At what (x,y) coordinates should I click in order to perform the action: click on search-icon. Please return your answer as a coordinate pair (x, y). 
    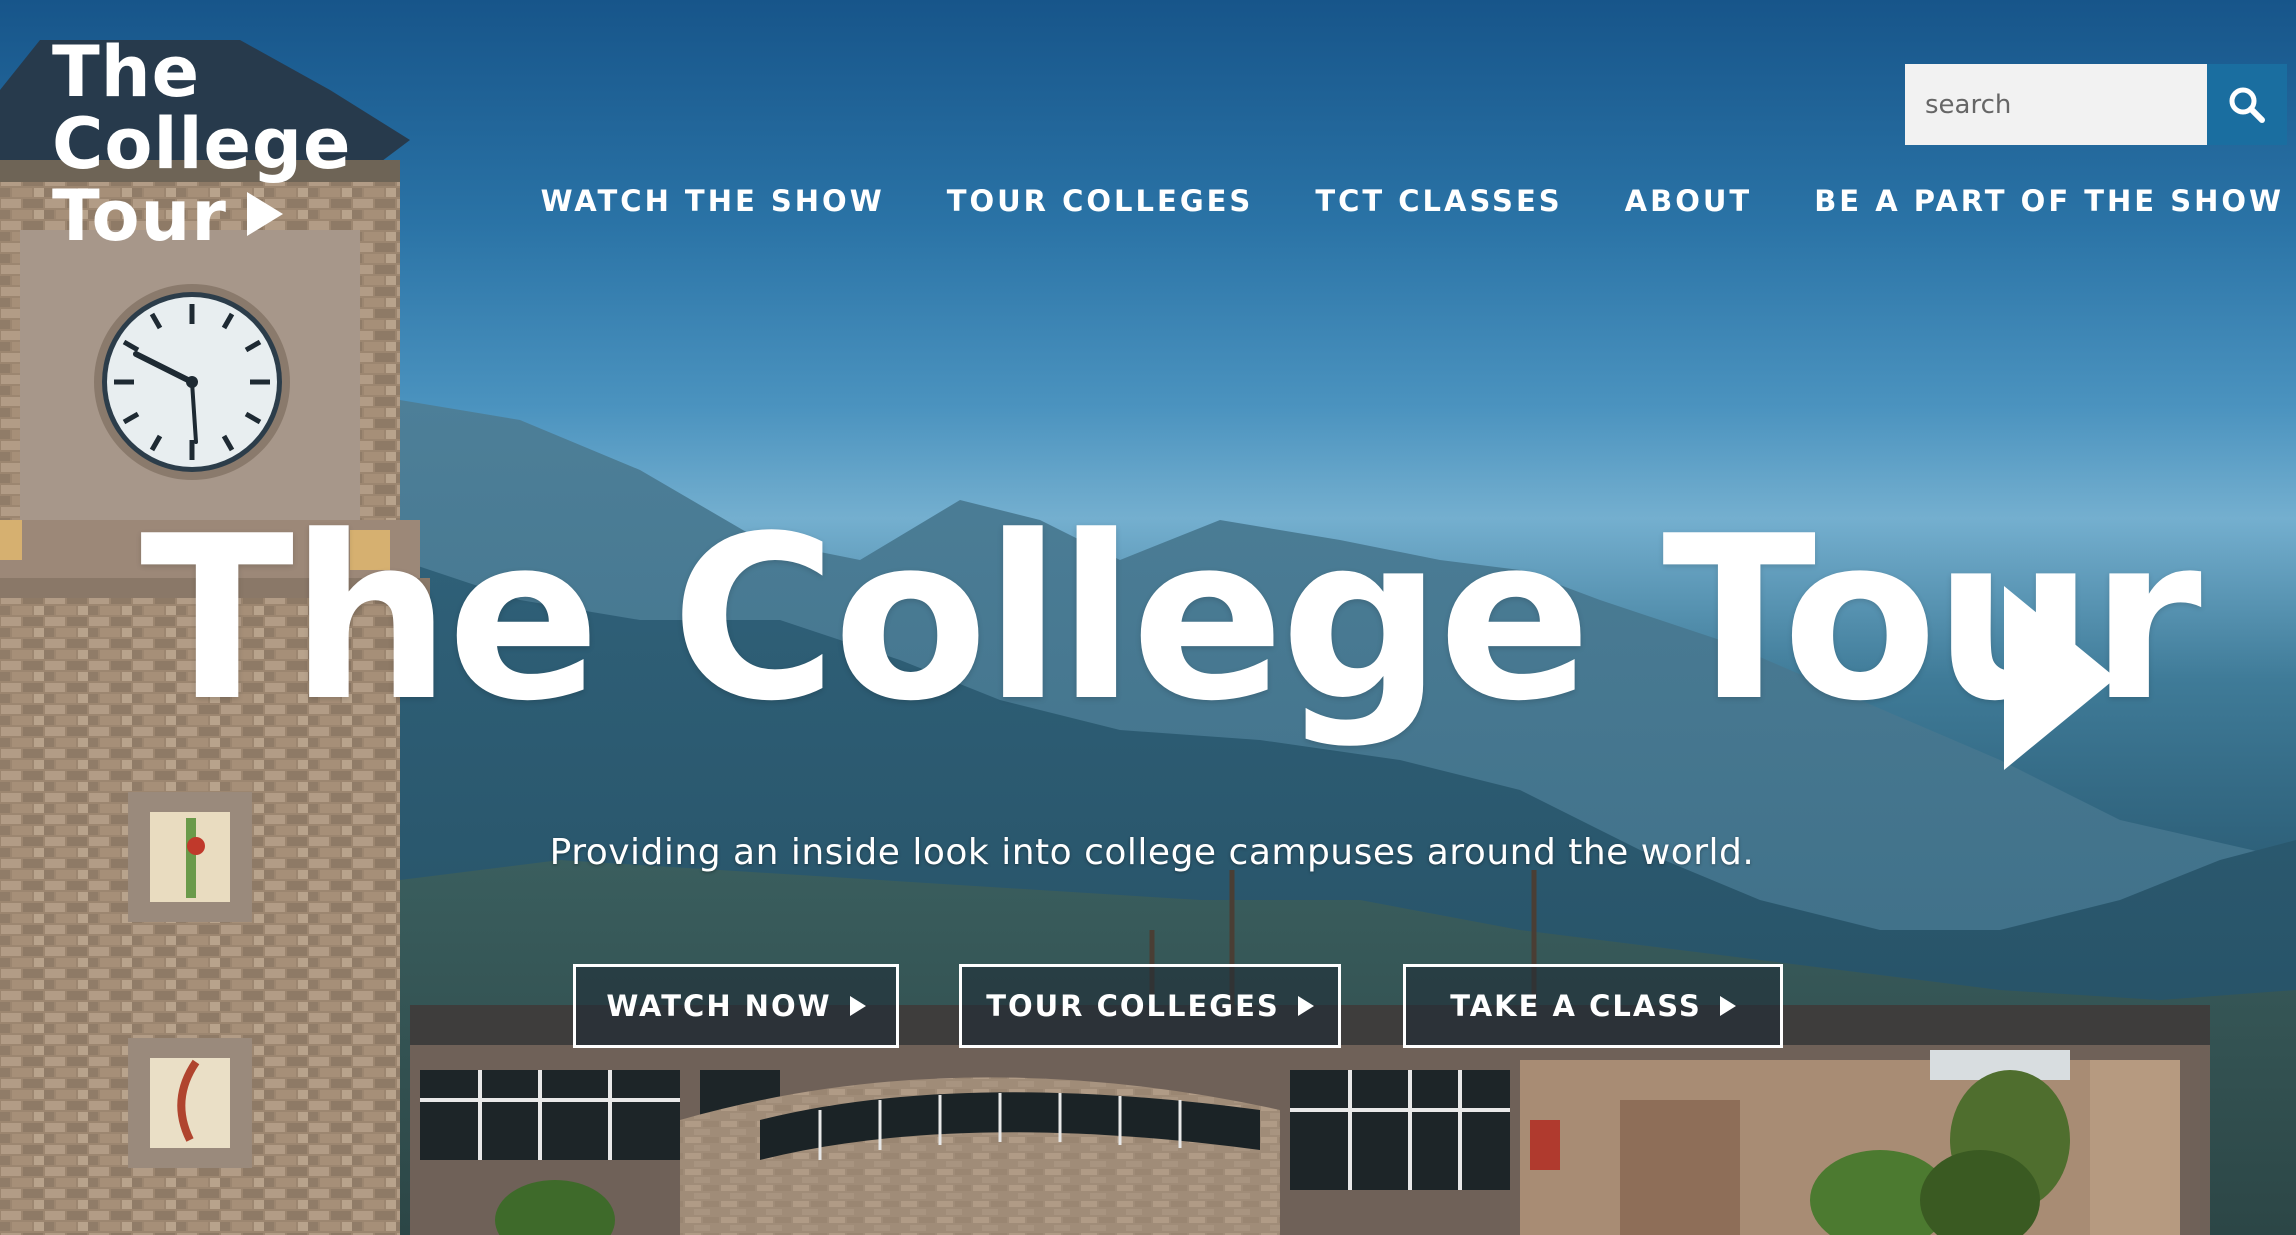
    Looking at the image, I should click on (2247, 105).